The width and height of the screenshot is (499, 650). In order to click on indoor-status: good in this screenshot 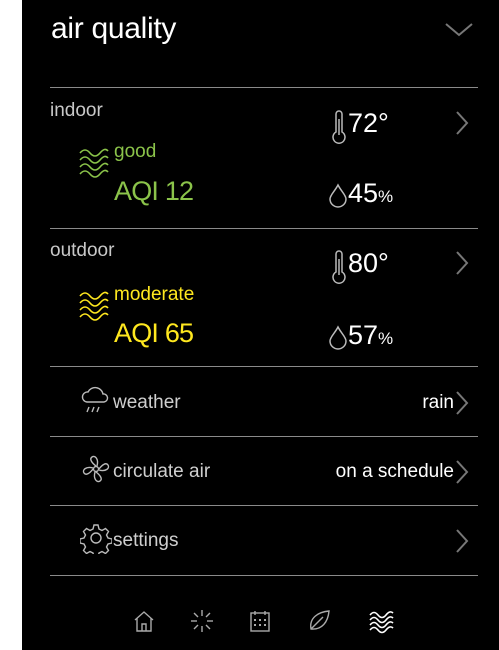, I will do `click(135, 151)`.